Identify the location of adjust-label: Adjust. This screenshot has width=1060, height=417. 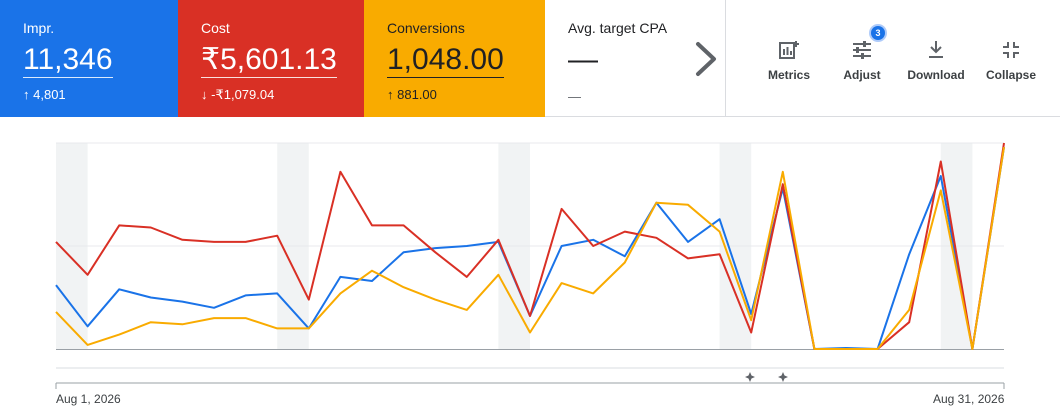
(862, 75).